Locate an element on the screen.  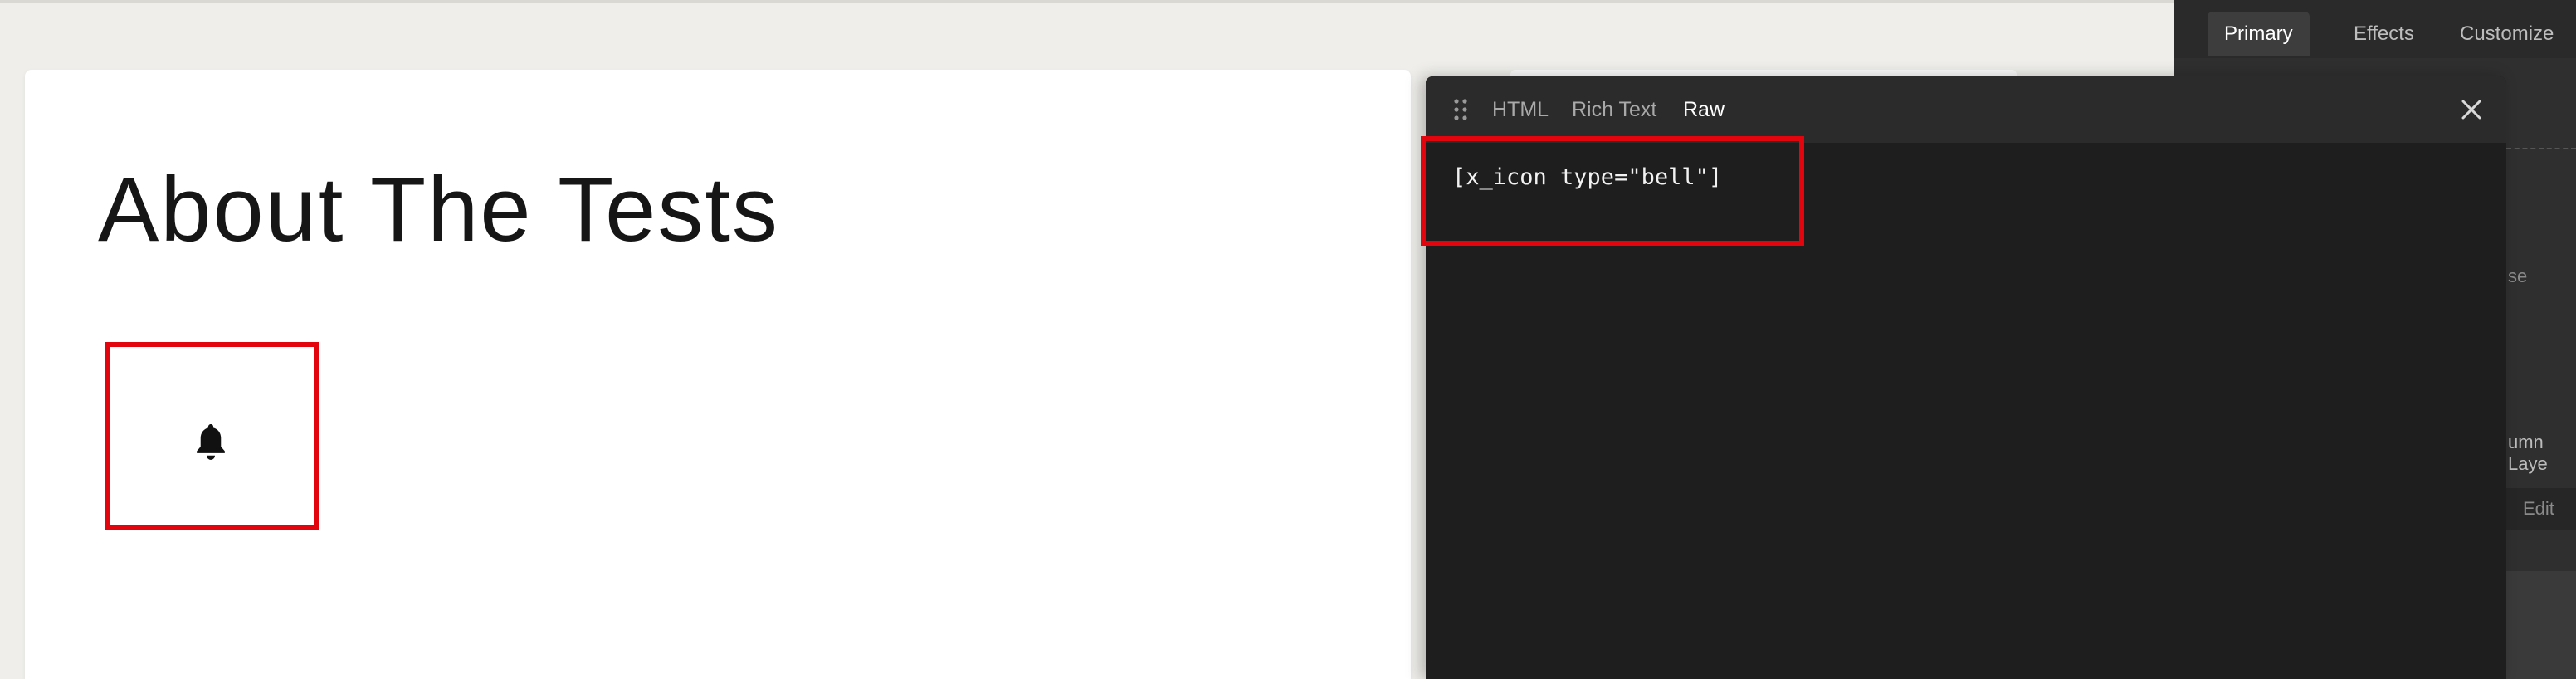
code-editor-content: [x_icon type="bell"] is located at coordinates (1587, 177).